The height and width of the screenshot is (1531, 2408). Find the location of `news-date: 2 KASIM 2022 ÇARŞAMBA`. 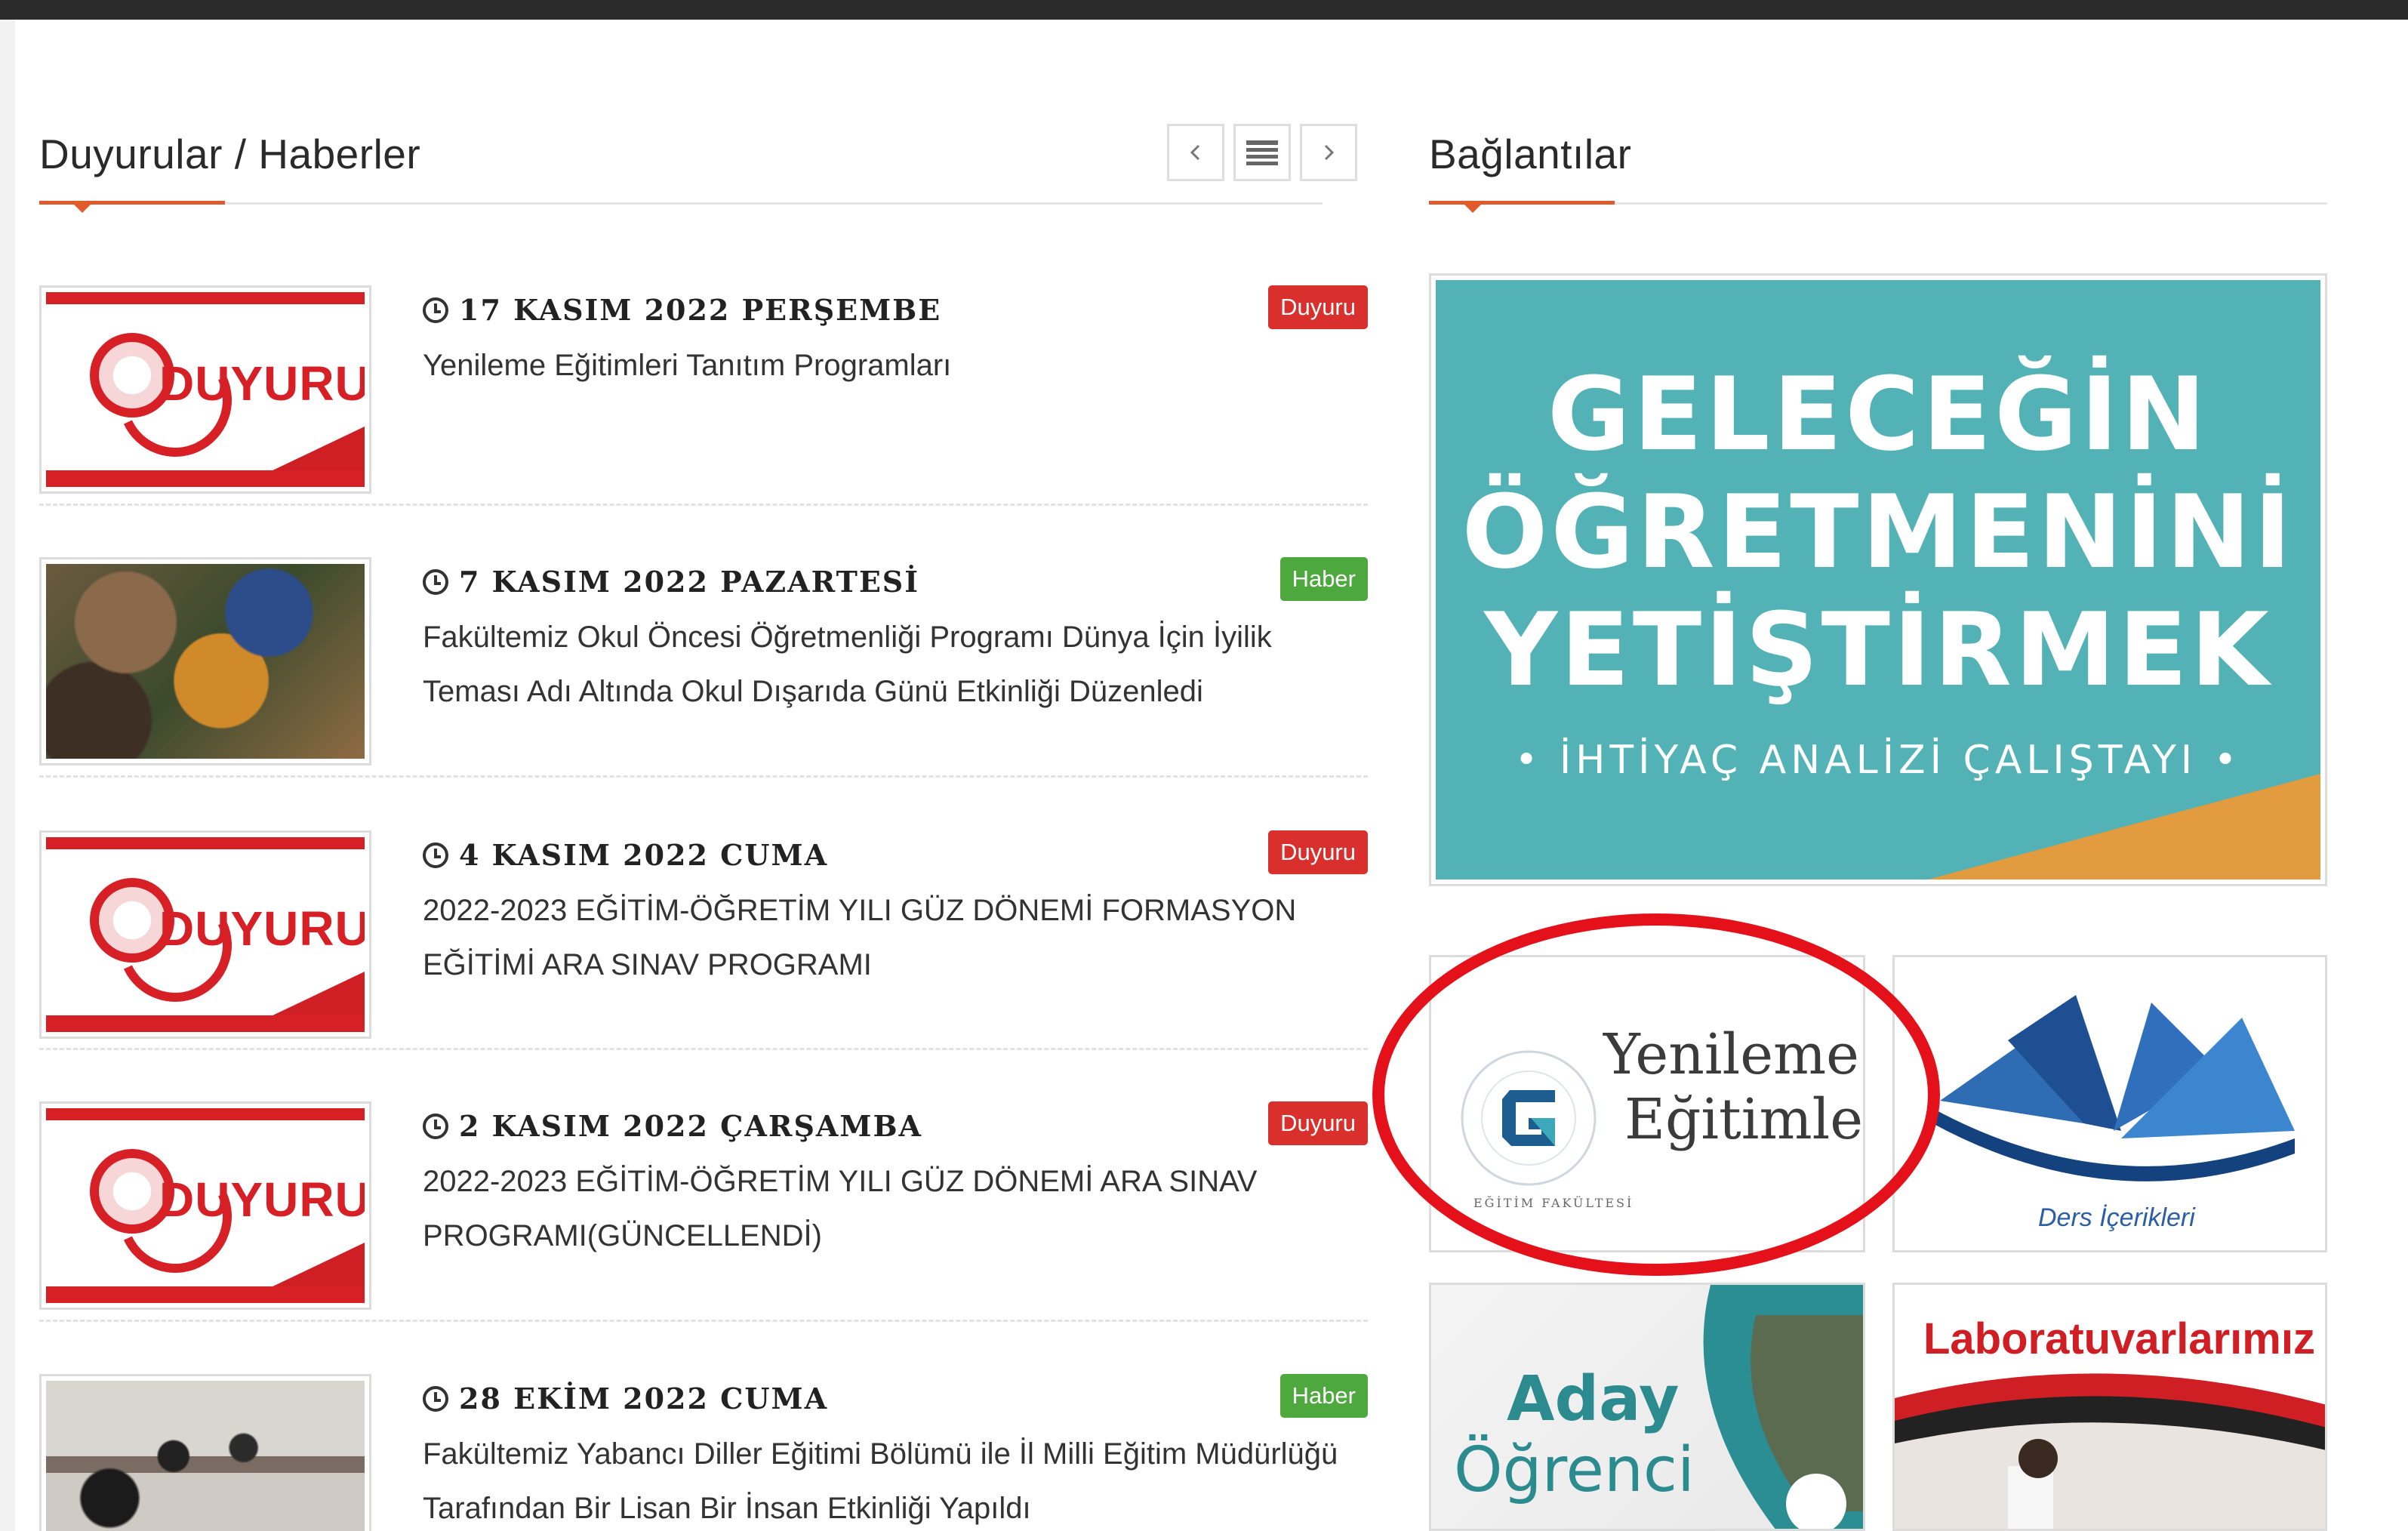

news-date: 2 KASIM 2022 ÇARŞAMBA is located at coordinates (672, 1126).